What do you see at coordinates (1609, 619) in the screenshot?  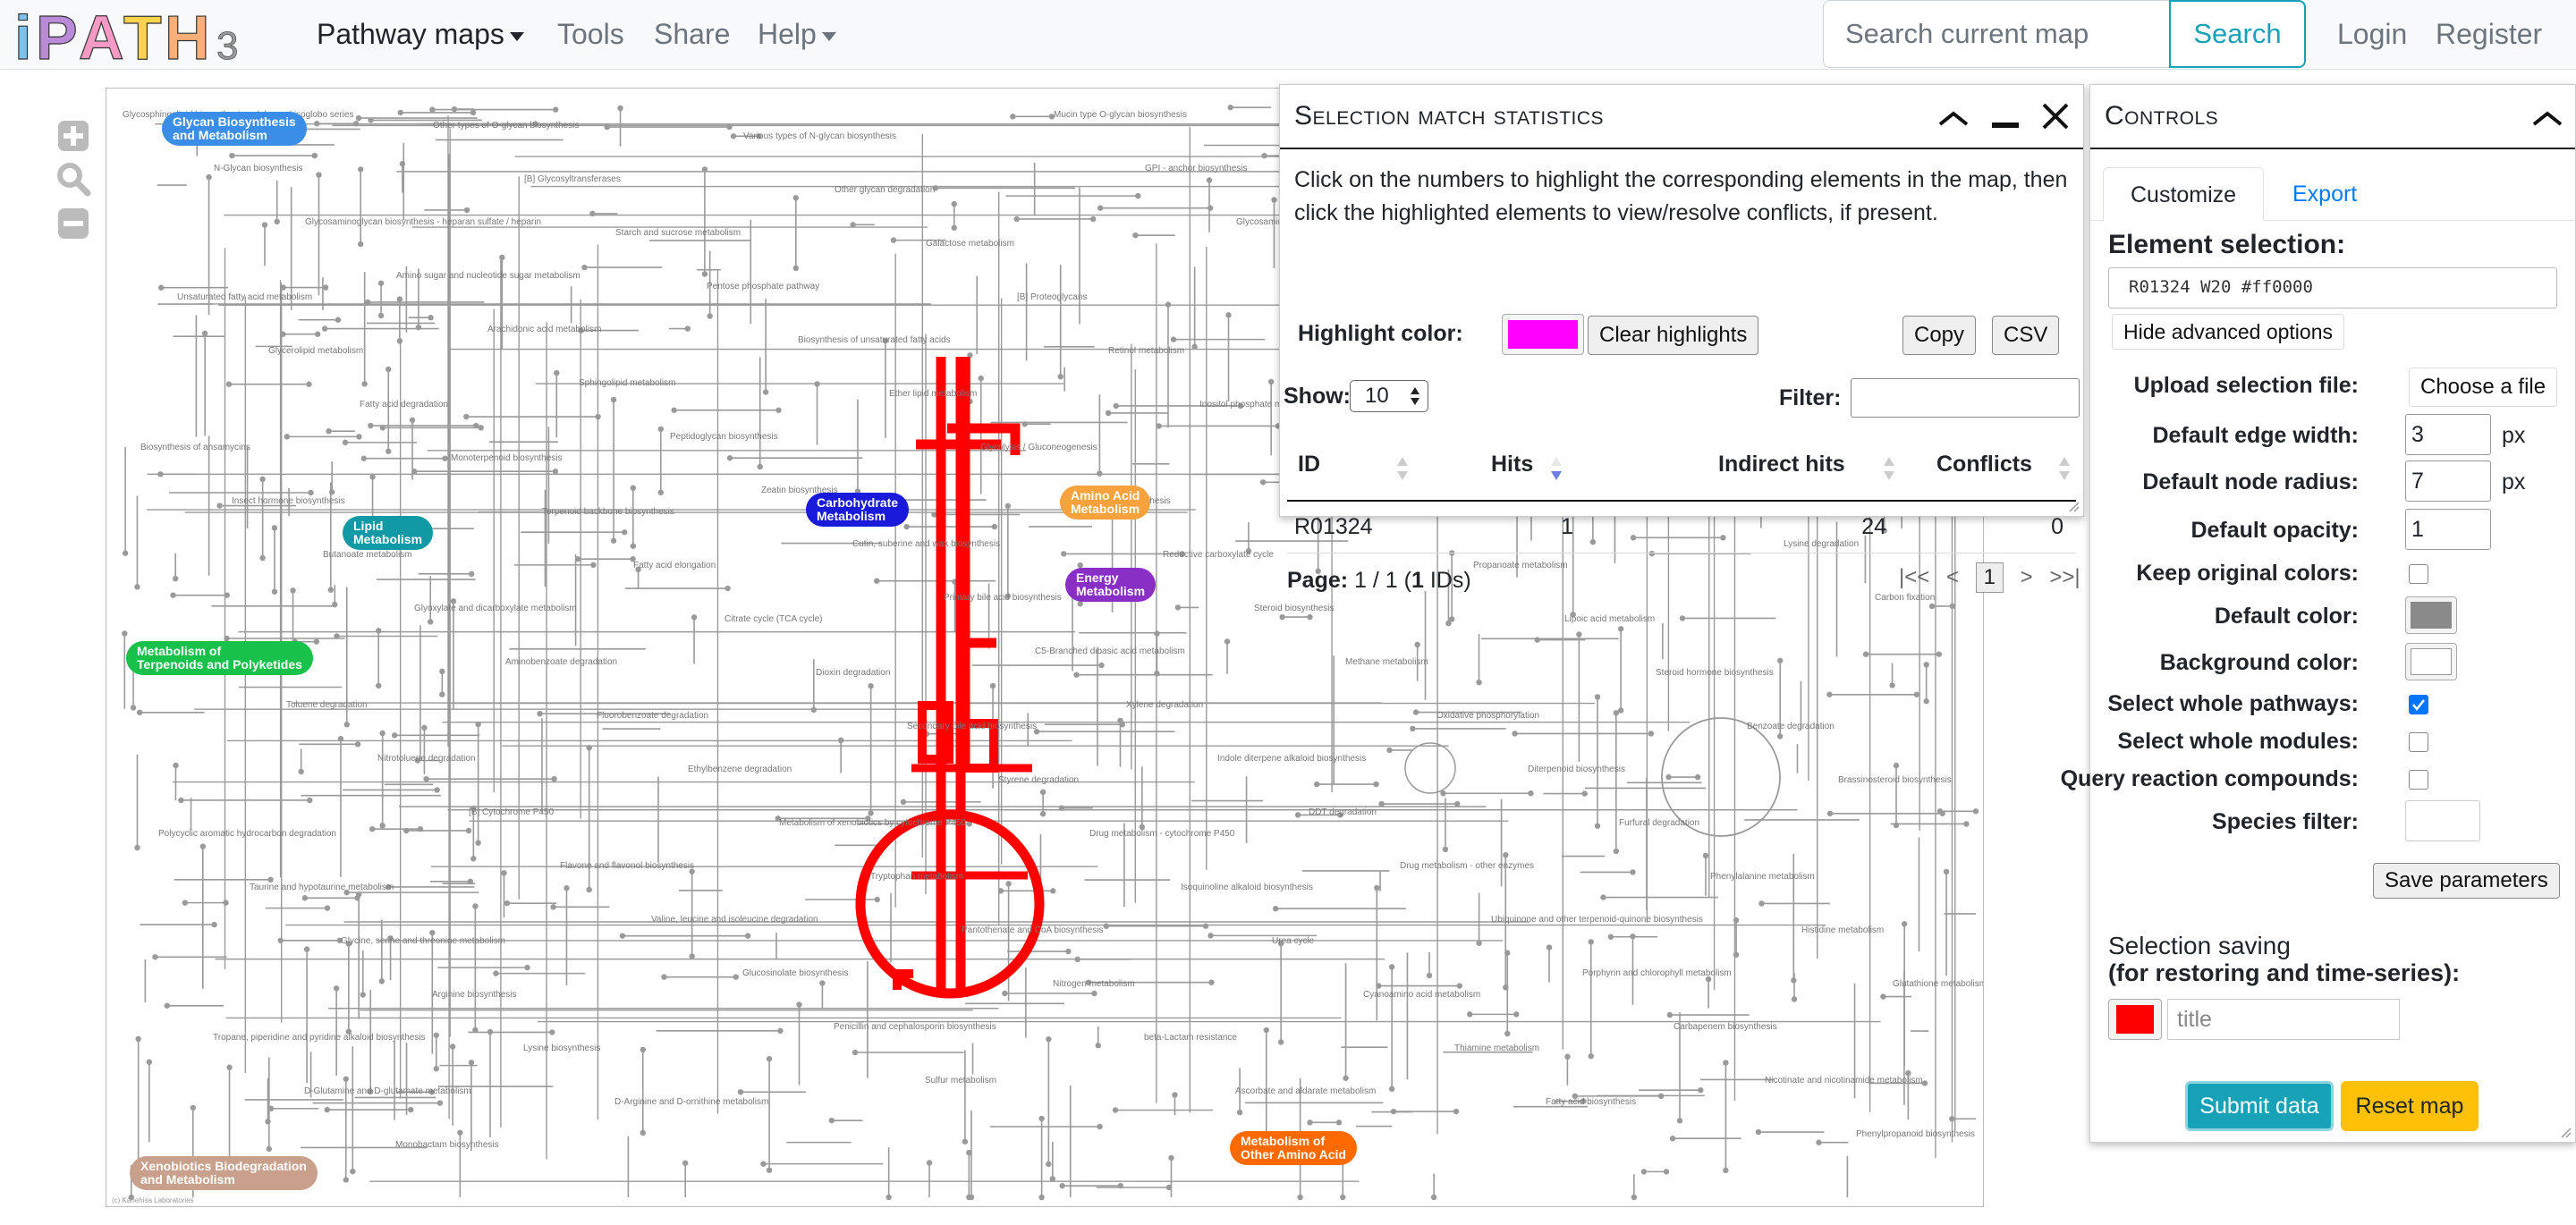 I see `pathway-label: Lipoic acid metabolism` at bounding box center [1609, 619].